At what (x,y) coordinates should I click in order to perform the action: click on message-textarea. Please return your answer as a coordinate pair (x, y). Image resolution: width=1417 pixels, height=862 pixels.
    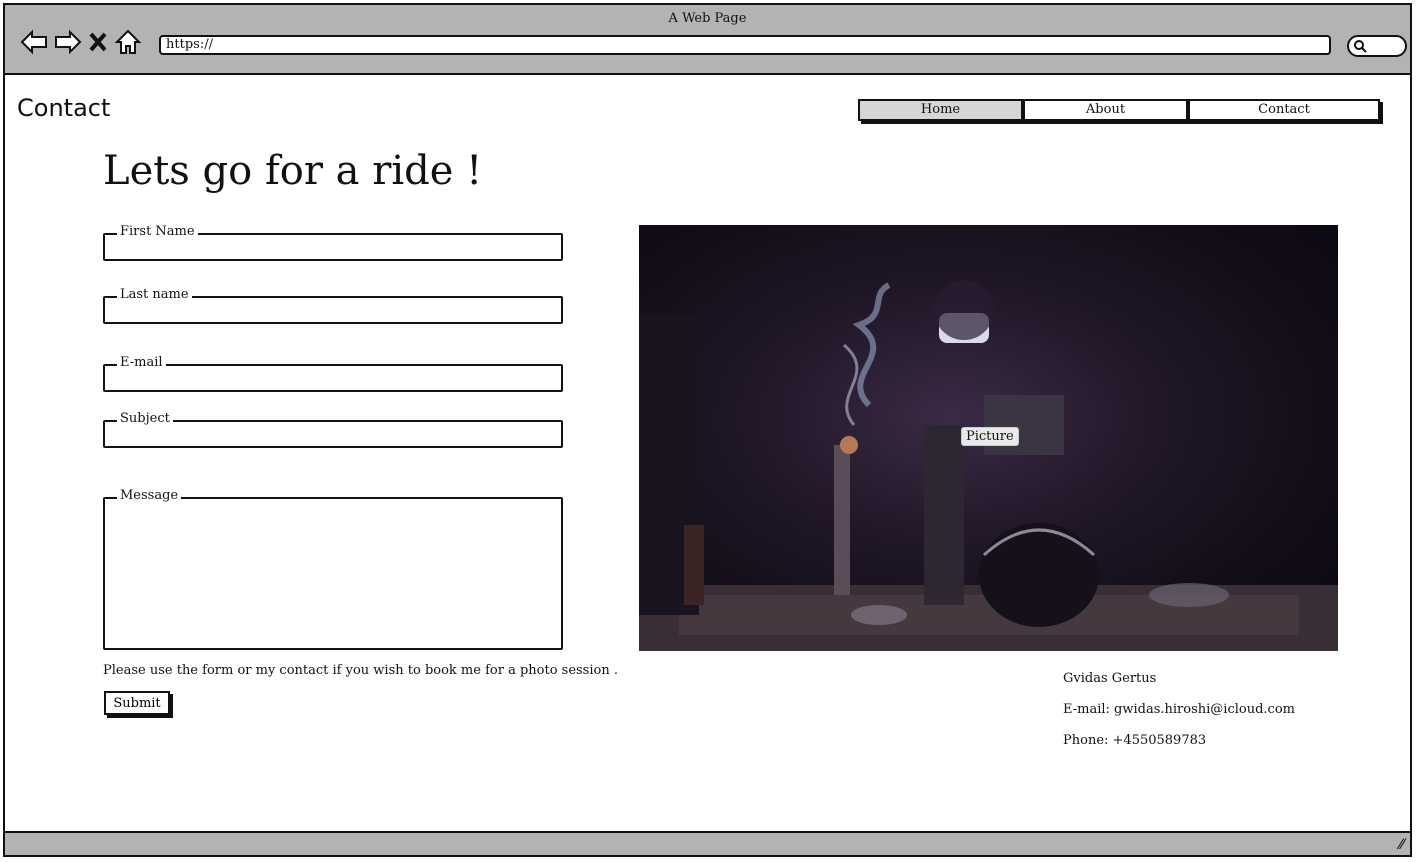
    Looking at the image, I should click on (333, 573).